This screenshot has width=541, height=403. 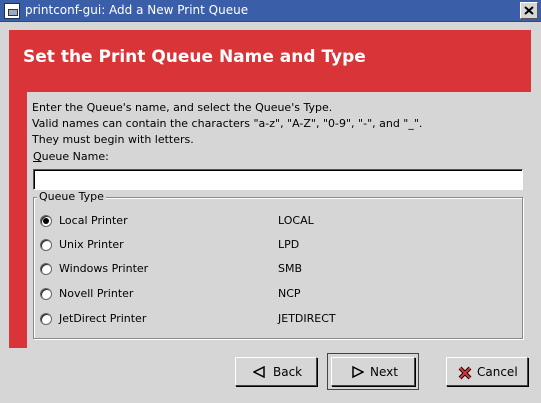 What do you see at coordinates (270, 11) in the screenshot?
I see `title-bar: printconf-gui: Add a New Print Queue` at bounding box center [270, 11].